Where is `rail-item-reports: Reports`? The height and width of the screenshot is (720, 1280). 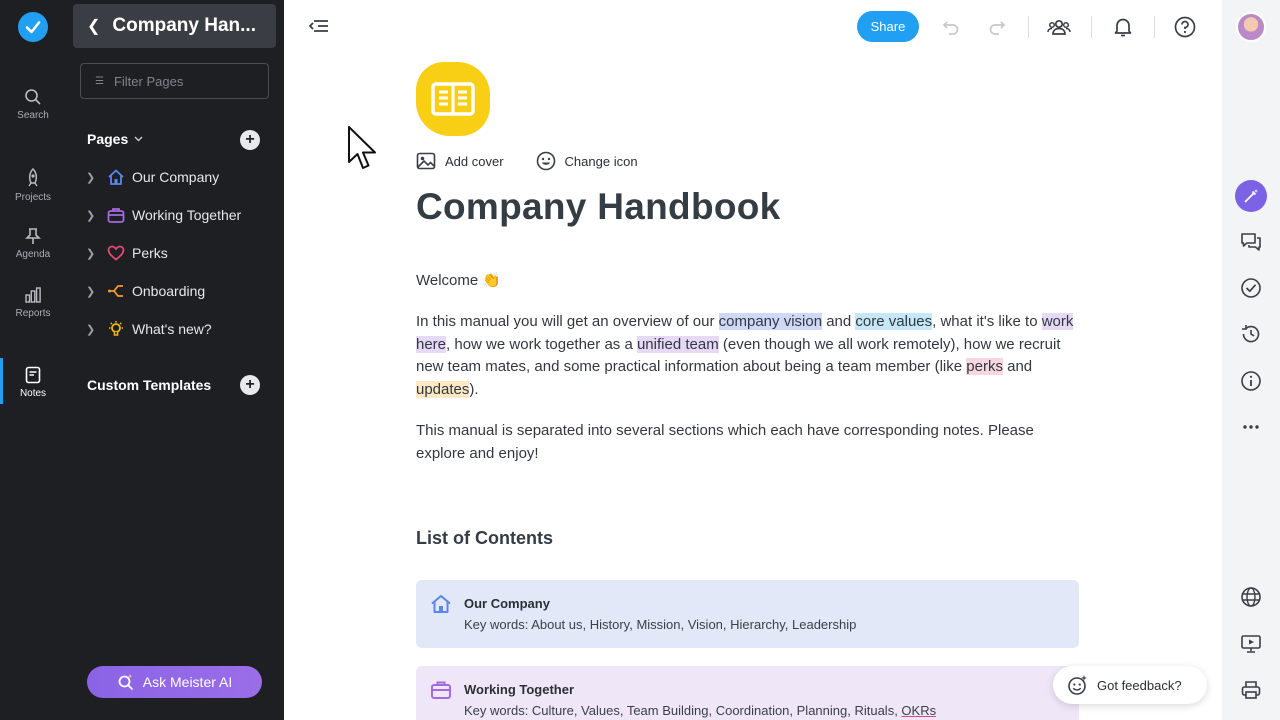 rail-item-reports: Reports is located at coordinates (33, 302).